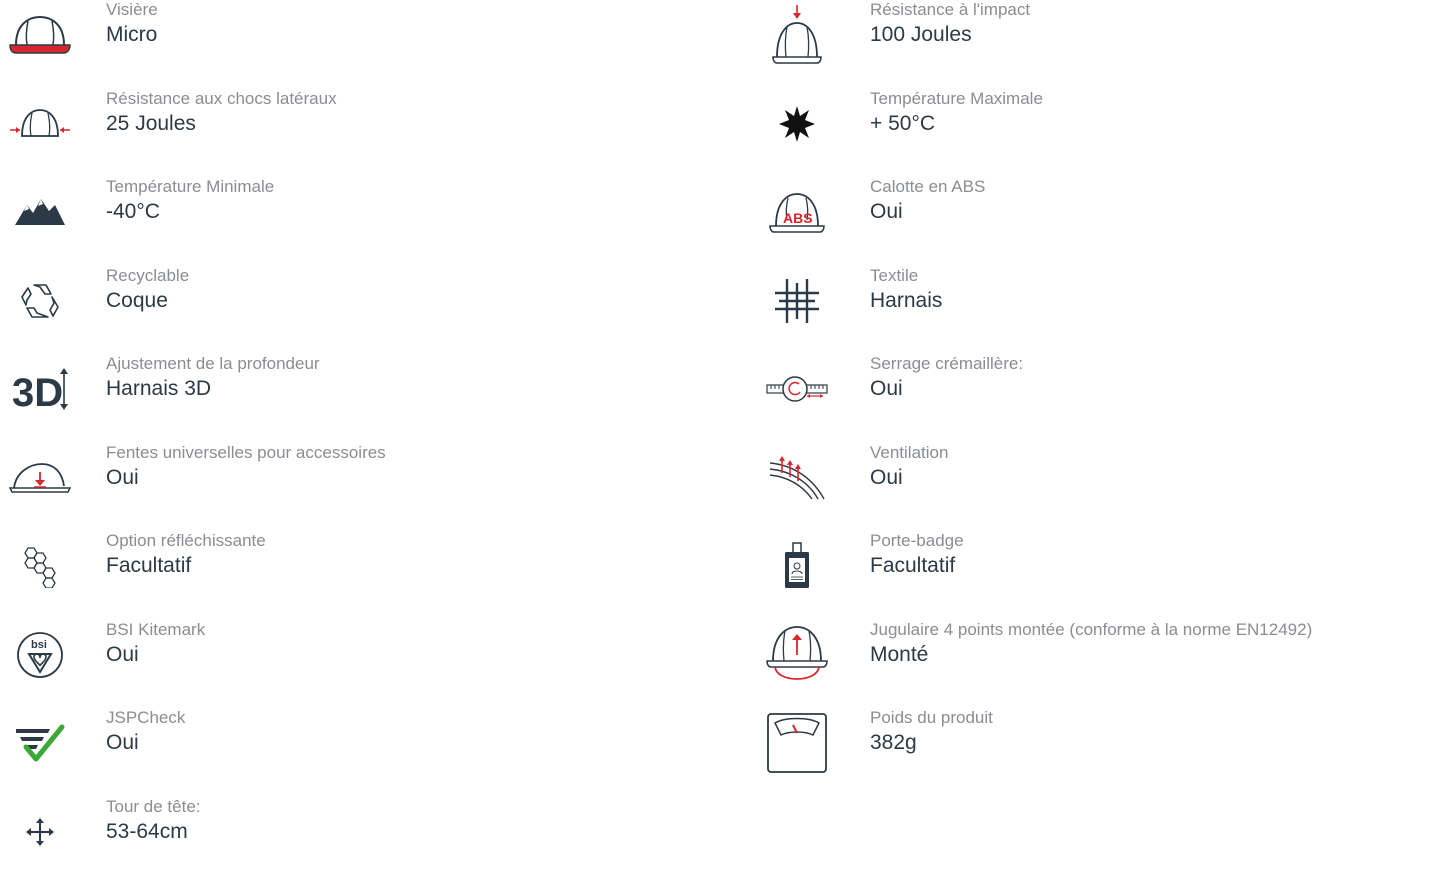 The height and width of the screenshot is (885, 1442). Describe the element at coordinates (917, 541) in the screenshot. I see `spec-label: Porte-badge` at that location.